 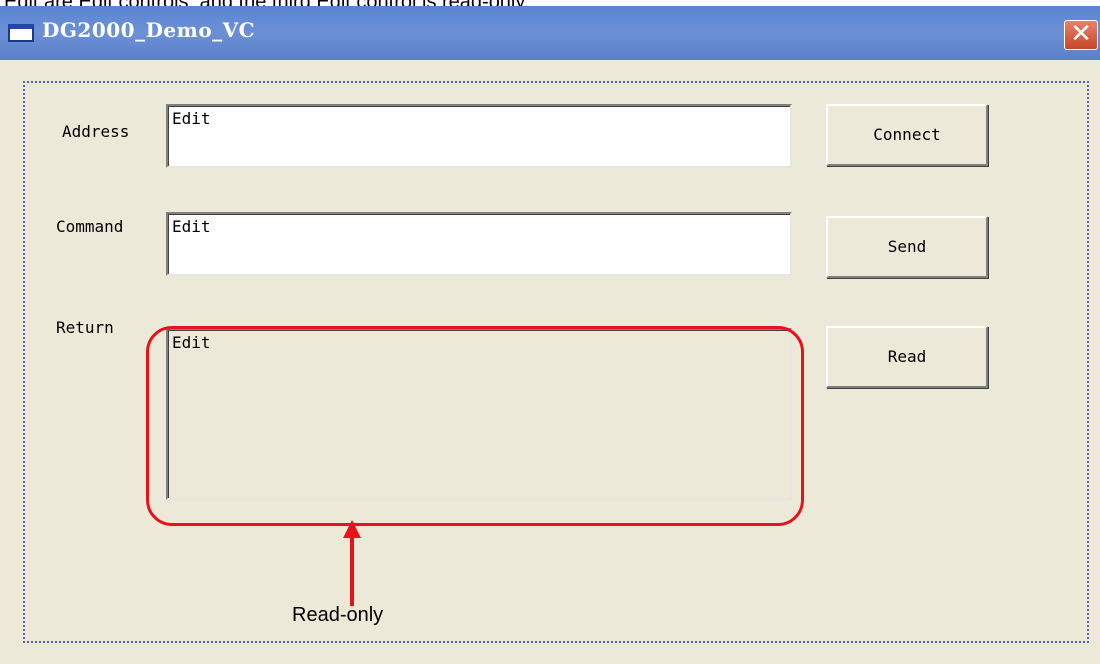 I want to click on address-input: Edit, so click(x=479, y=136).